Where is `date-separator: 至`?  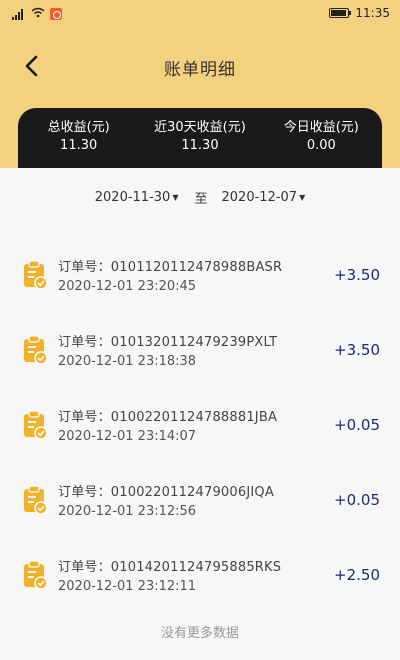 date-separator: 至 is located at coordinates (201, 199).